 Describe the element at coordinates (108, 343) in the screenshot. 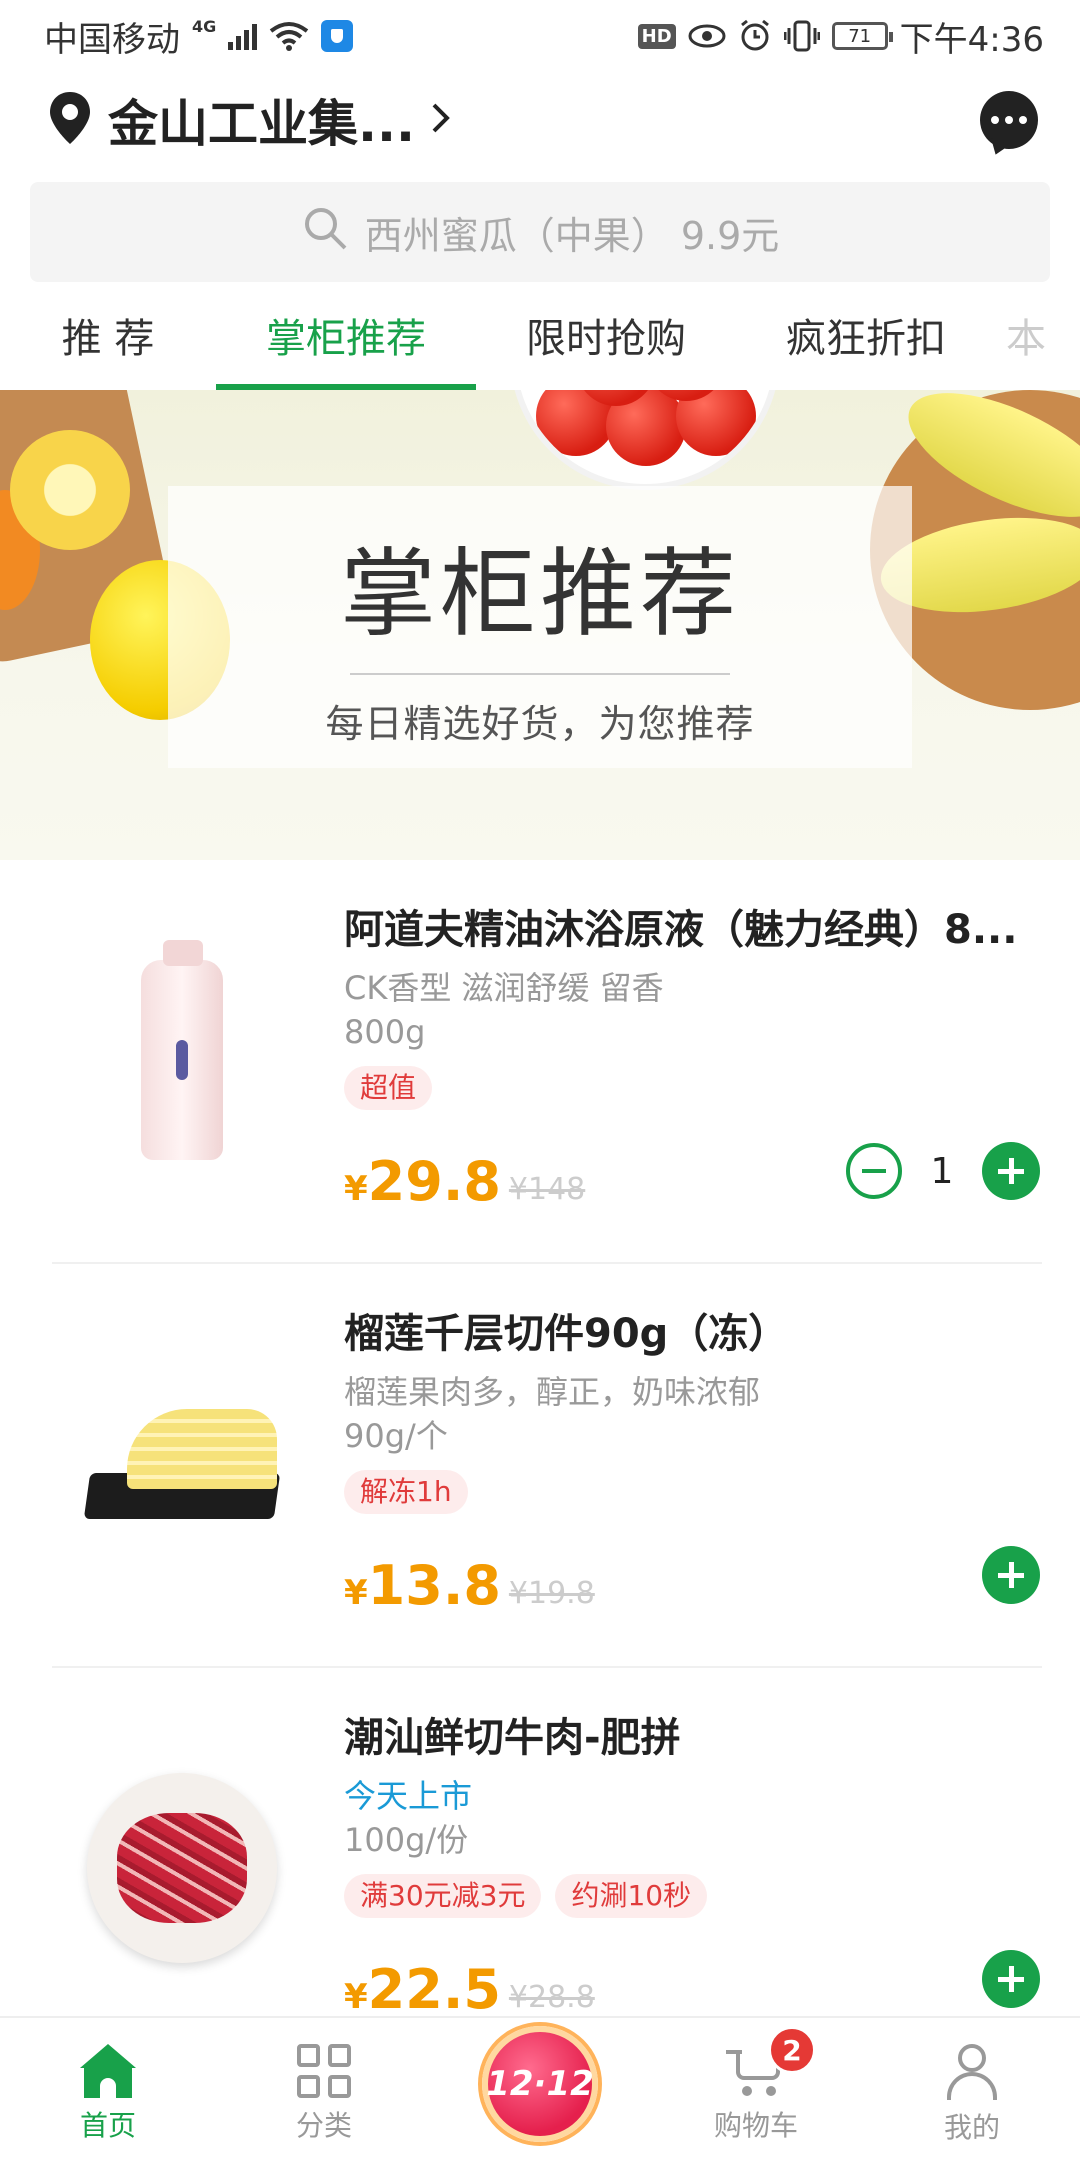

I see `tab-recommend: 推 荐` at that location.